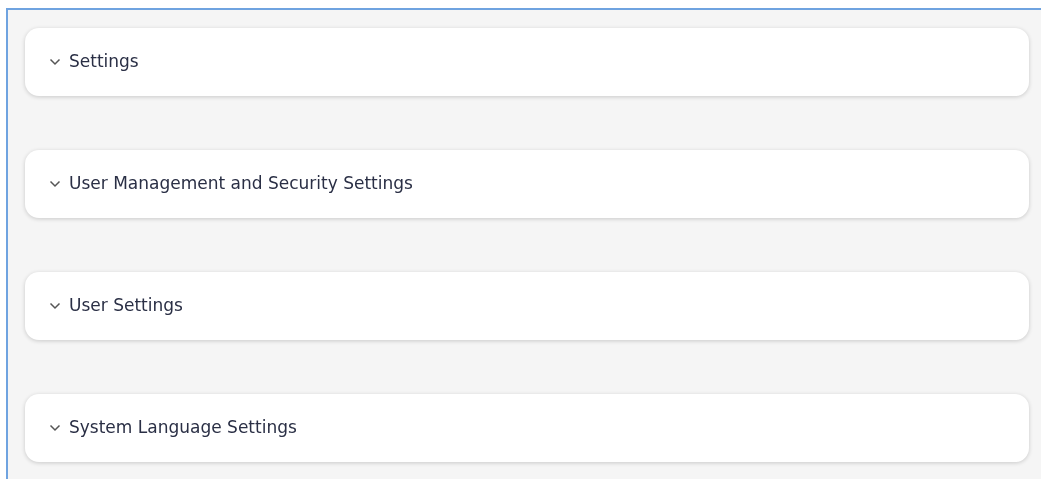 This screenshot has height=479, width=1041. I want to click on accordion-header: User Settings, so click(527, 306).